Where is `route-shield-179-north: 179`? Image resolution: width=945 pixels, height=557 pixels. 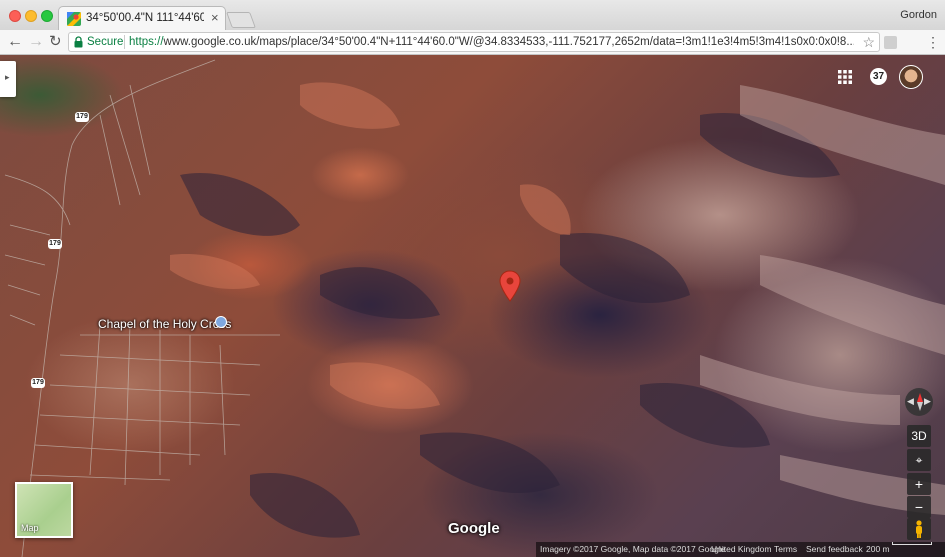
route-shield-179-north: 179 is located at coordinates (82, 117).